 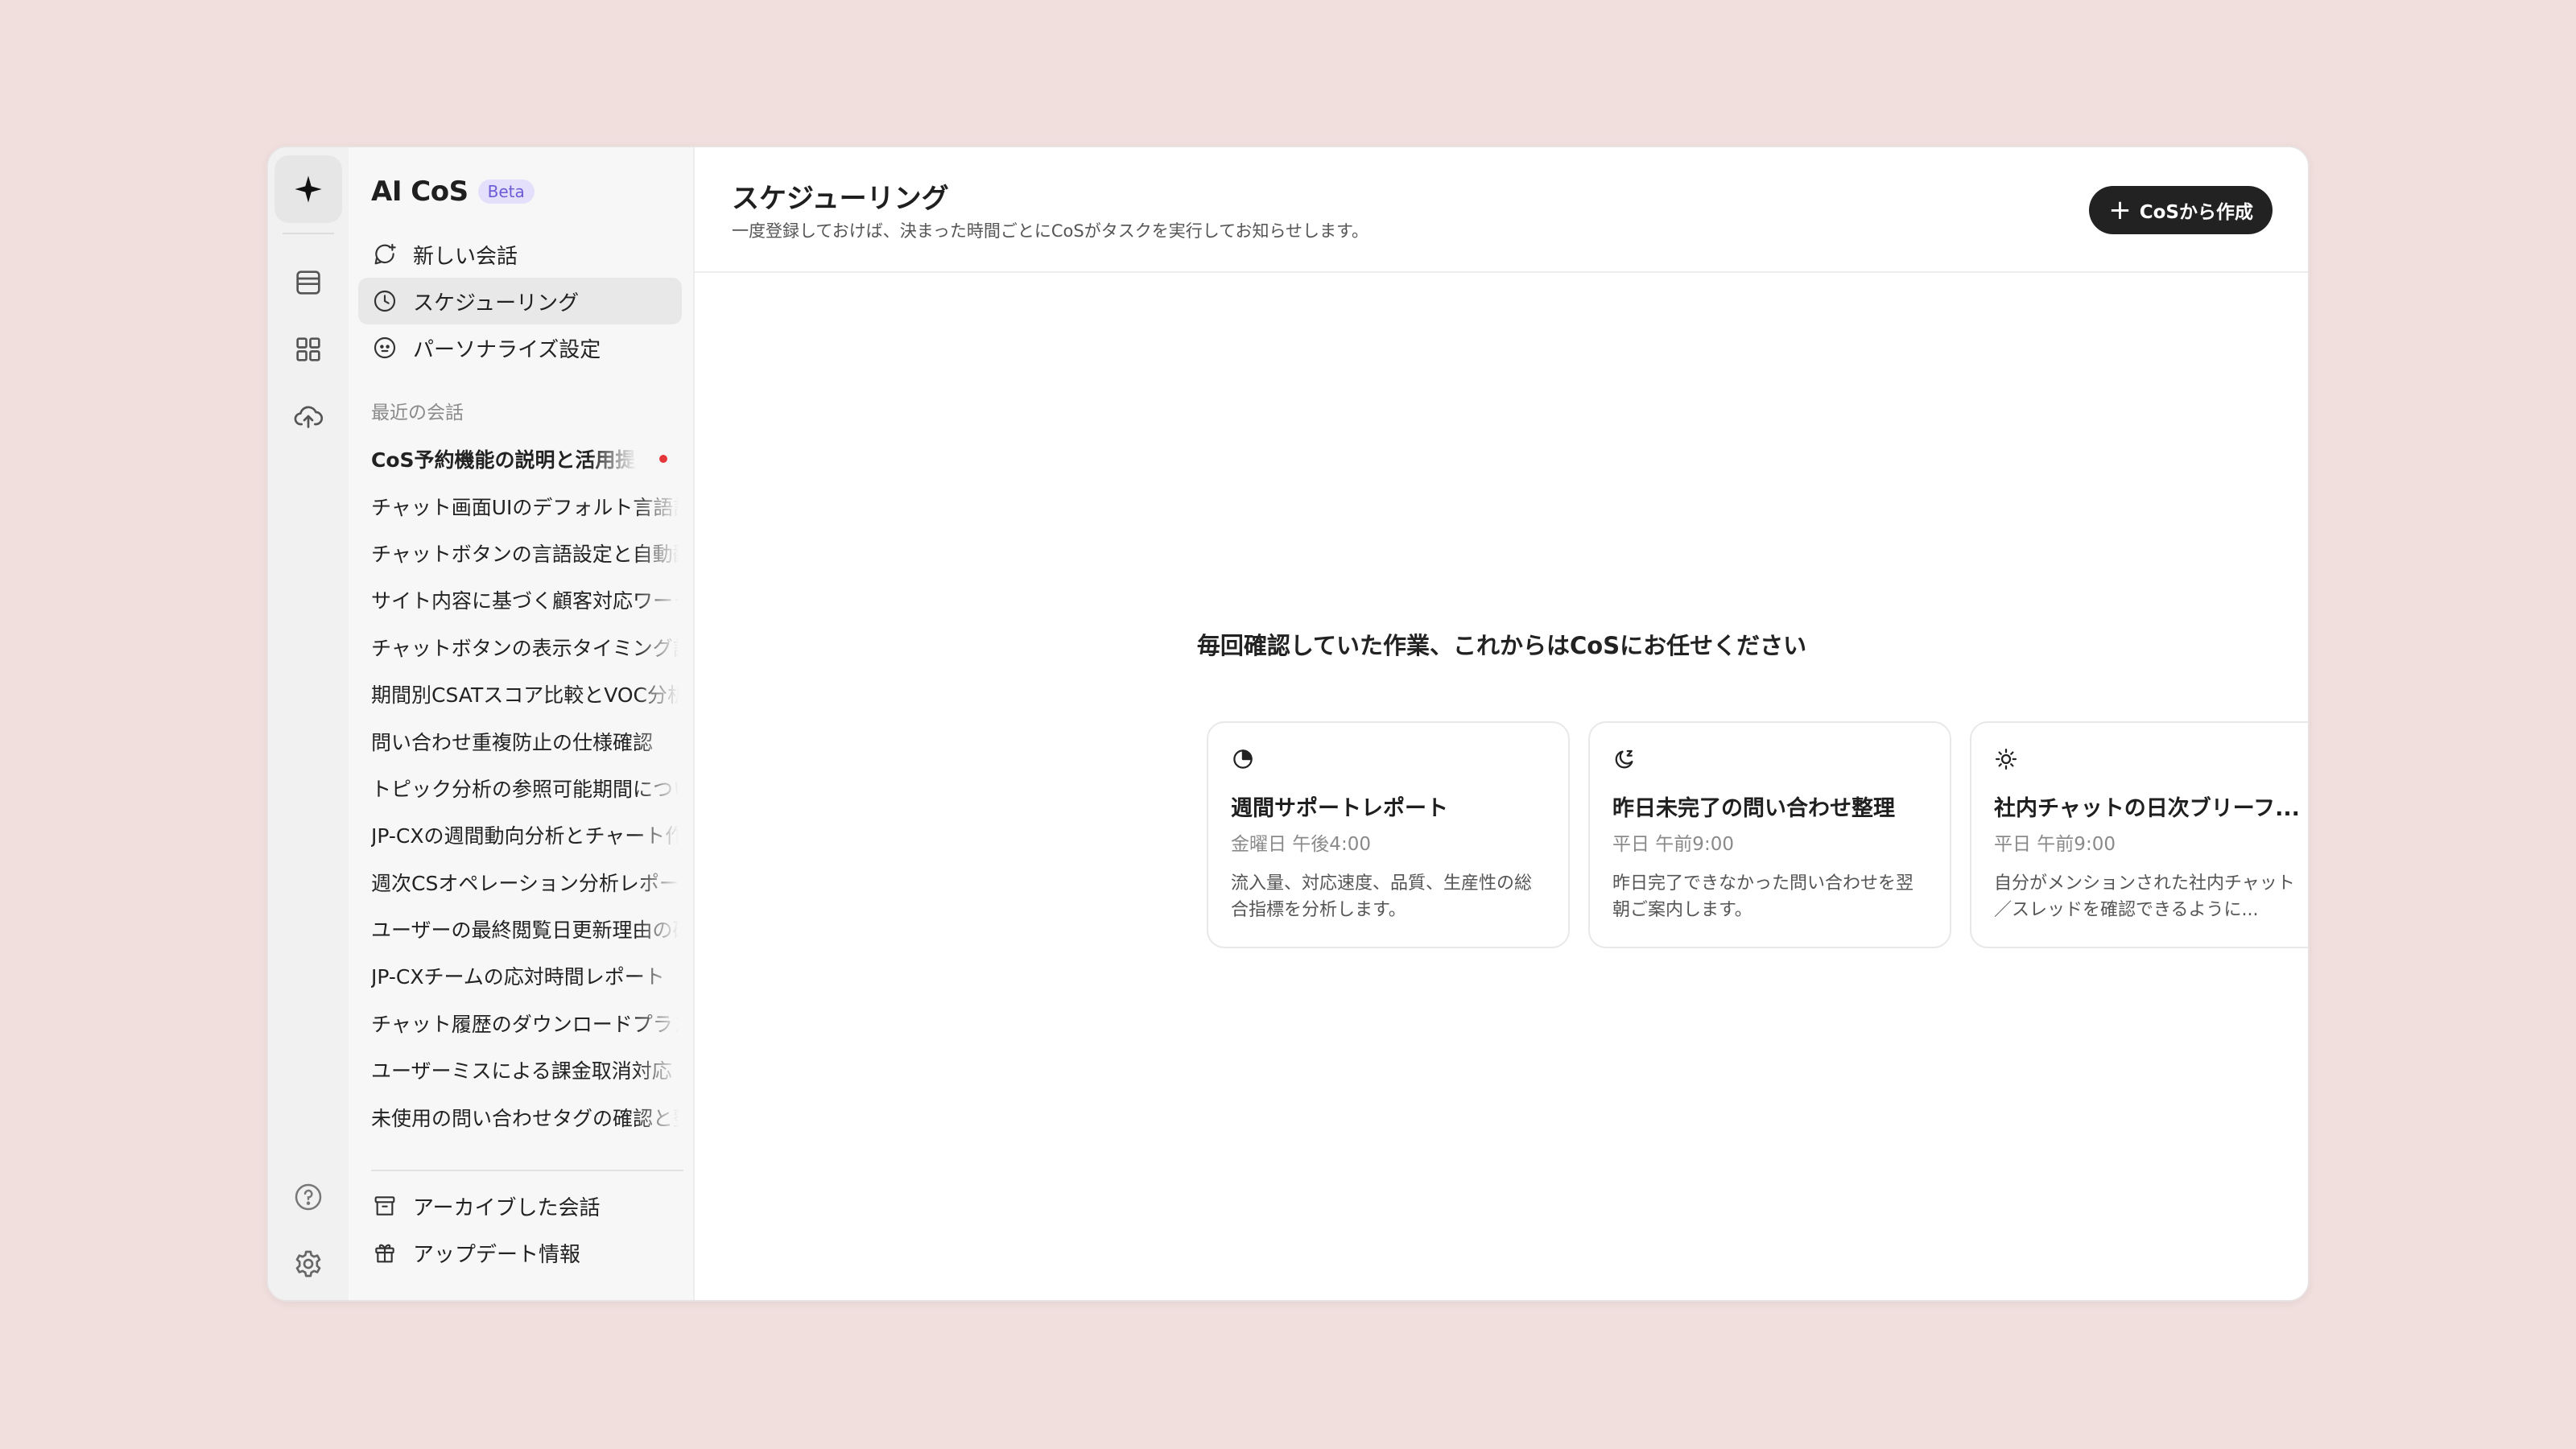 I want to click on create-from-cos-button: + CoSから作成, so click(x=2181, y=210).